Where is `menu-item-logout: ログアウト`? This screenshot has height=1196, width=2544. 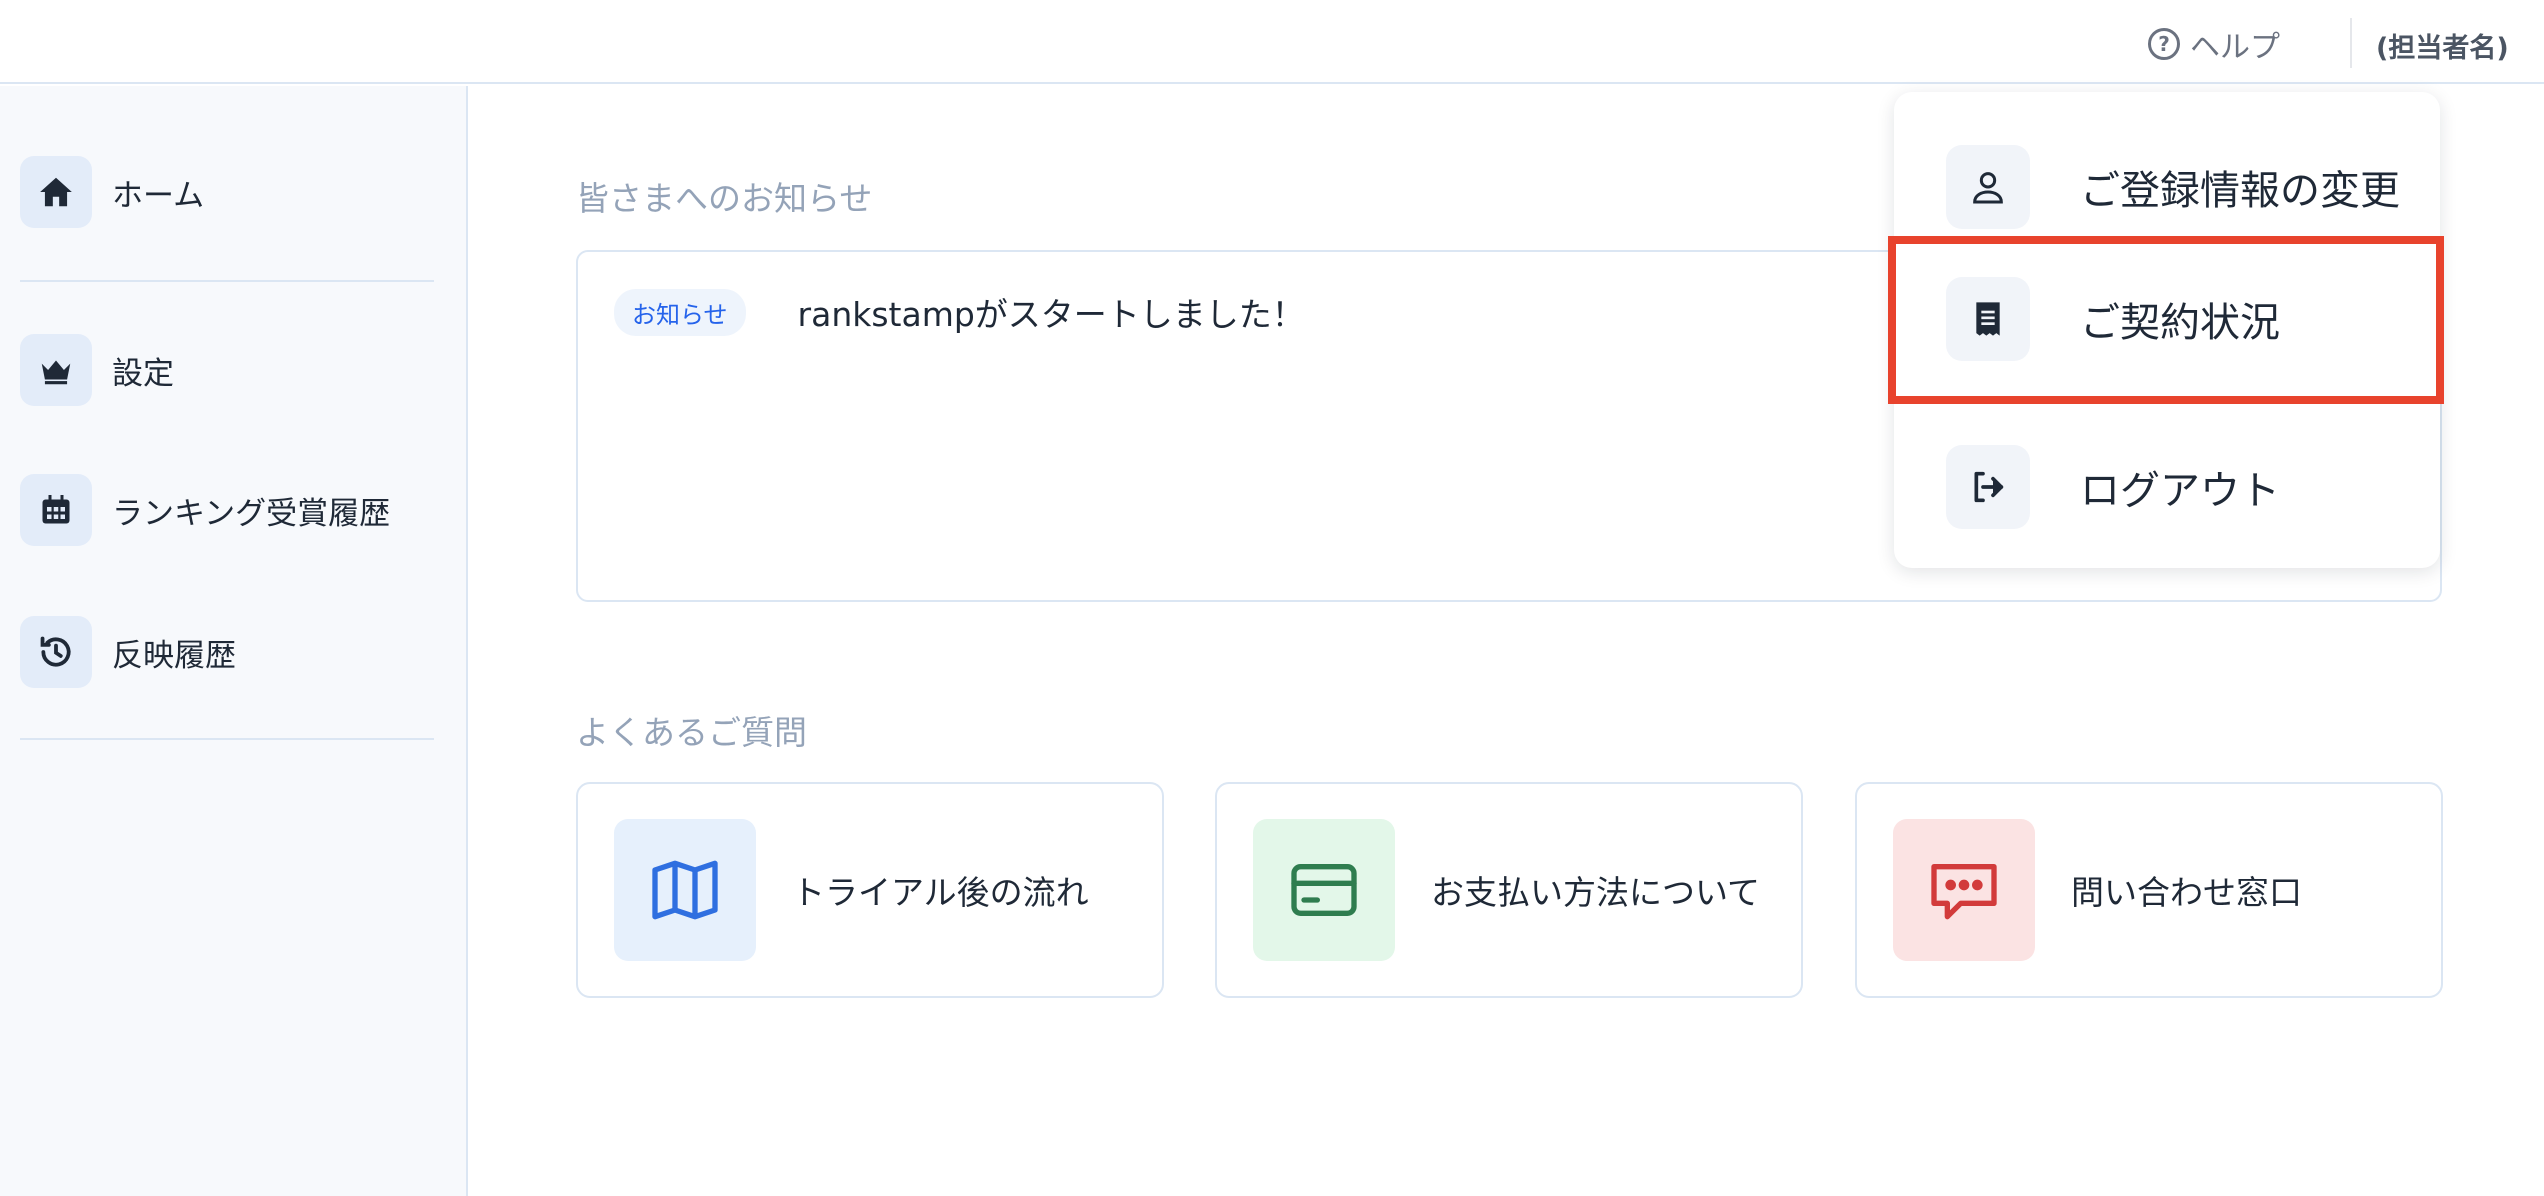
menu-item-logout: ログアウト is located at coordinates (2167, 487).